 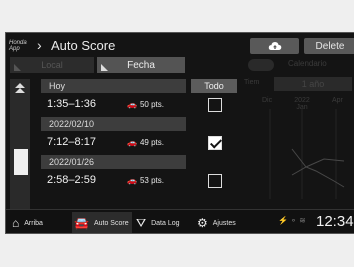 I want to click on list-scrollbar, so click(x=20, y=153).